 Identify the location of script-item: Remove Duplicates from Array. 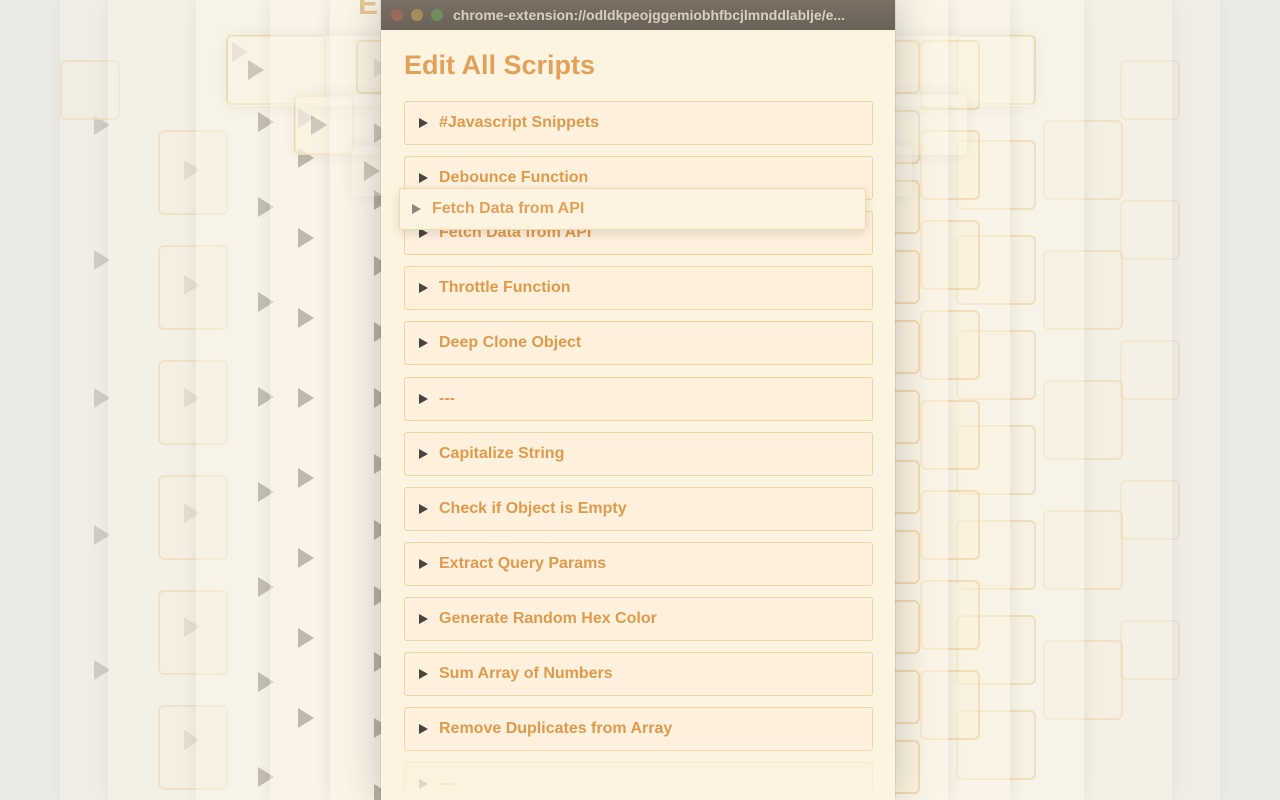
(638, 729).